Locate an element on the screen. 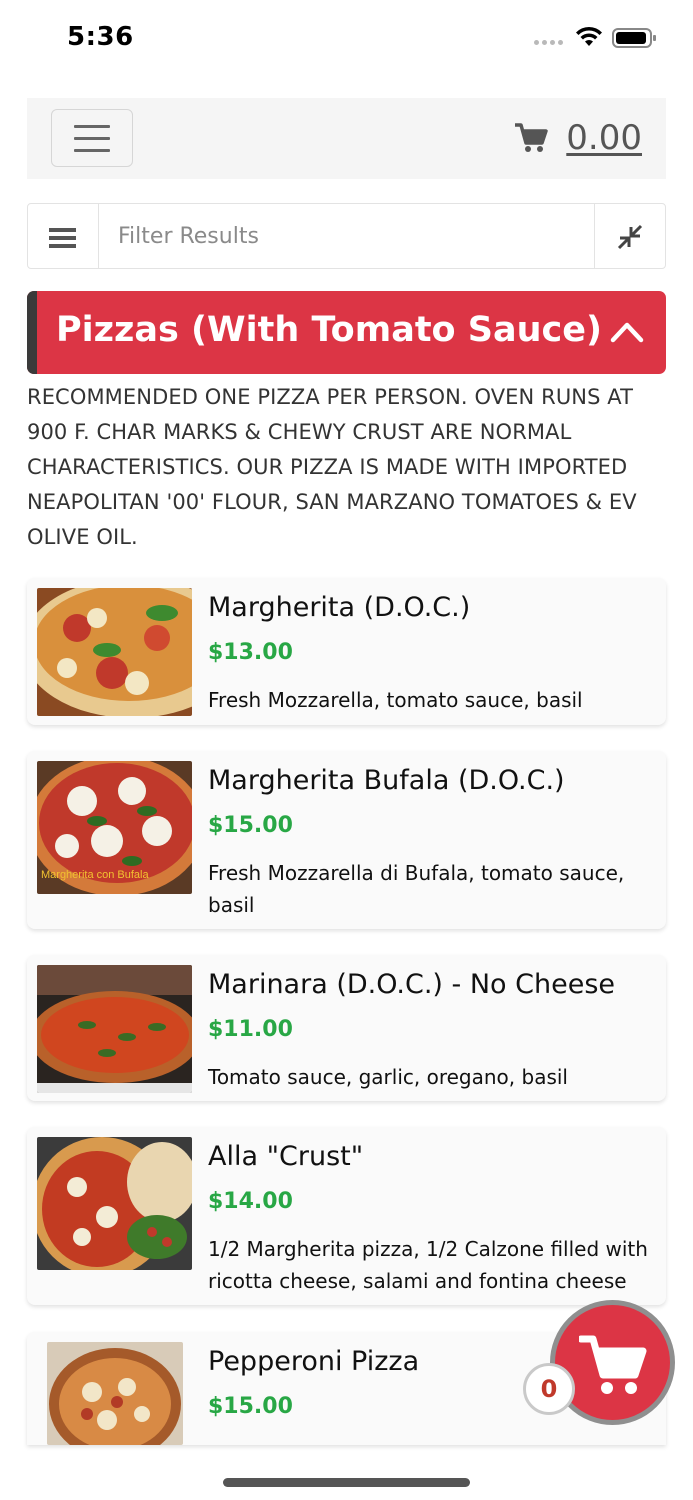 Image resolution: width=693 pixels, height=1500 pixels. item-name: Pepperoni Pizza is located at coordinates (314, 1361).